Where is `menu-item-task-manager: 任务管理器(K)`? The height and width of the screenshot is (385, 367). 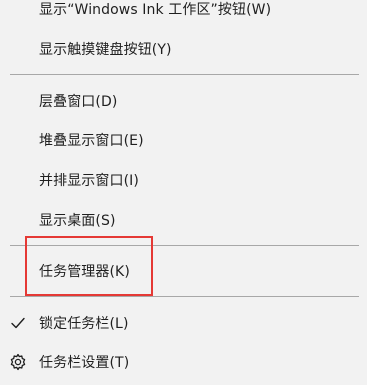 menu-item-task-manager: 任务管理器(K) is located at coordinates (183, 271).